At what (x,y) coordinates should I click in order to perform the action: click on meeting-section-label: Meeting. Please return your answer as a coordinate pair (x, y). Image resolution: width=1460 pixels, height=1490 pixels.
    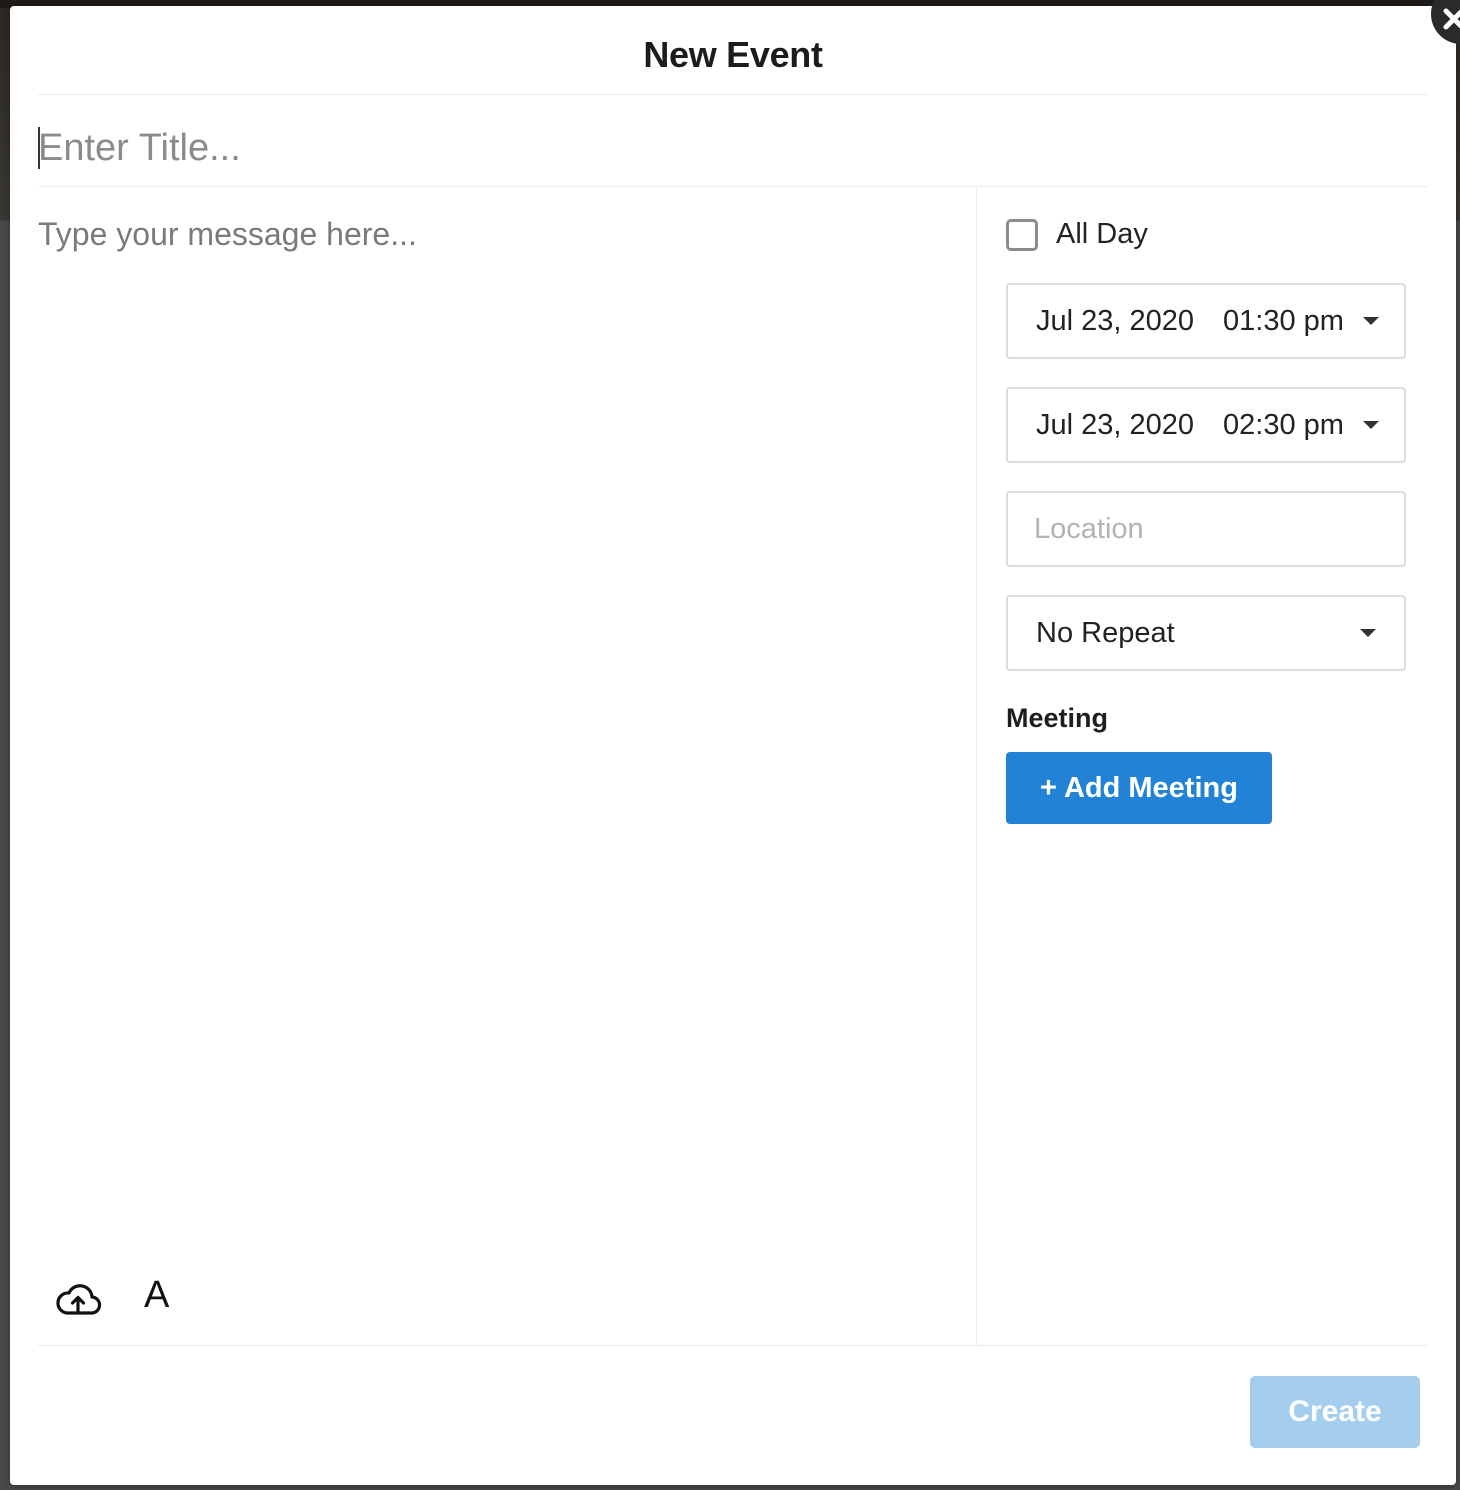
    Looking at the image, I should click on (1057, 718).